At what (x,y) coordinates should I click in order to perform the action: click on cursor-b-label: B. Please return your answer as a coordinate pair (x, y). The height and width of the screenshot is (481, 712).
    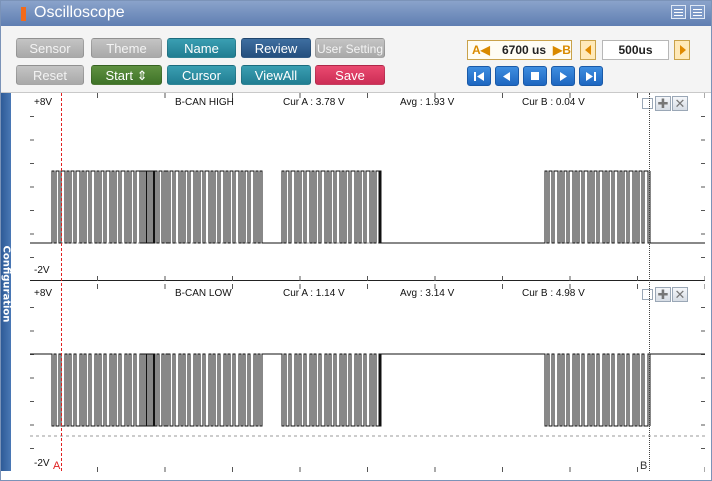
    Looking at the image, I should click on (644, 466).